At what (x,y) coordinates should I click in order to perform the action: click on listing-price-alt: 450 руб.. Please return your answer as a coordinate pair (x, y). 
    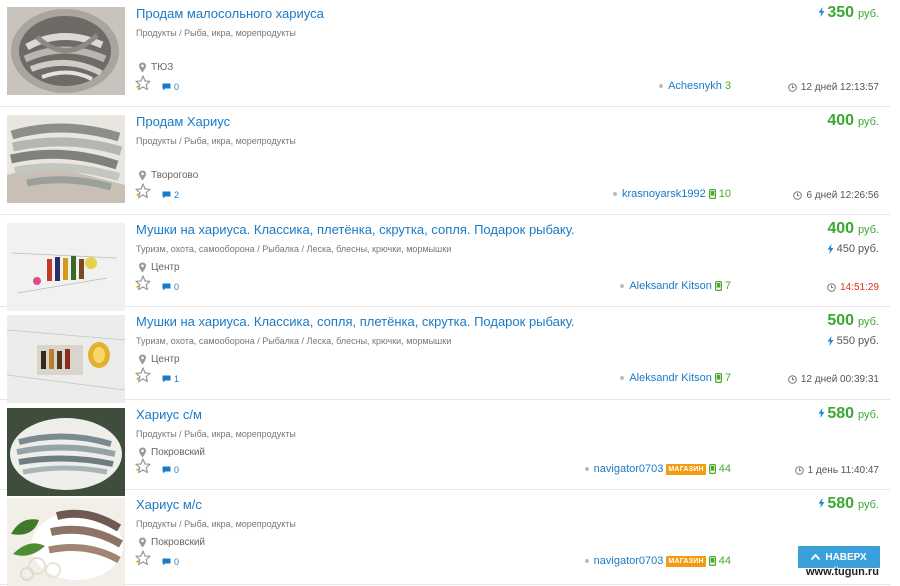
    Looking at the image, I should click on (853, 249).